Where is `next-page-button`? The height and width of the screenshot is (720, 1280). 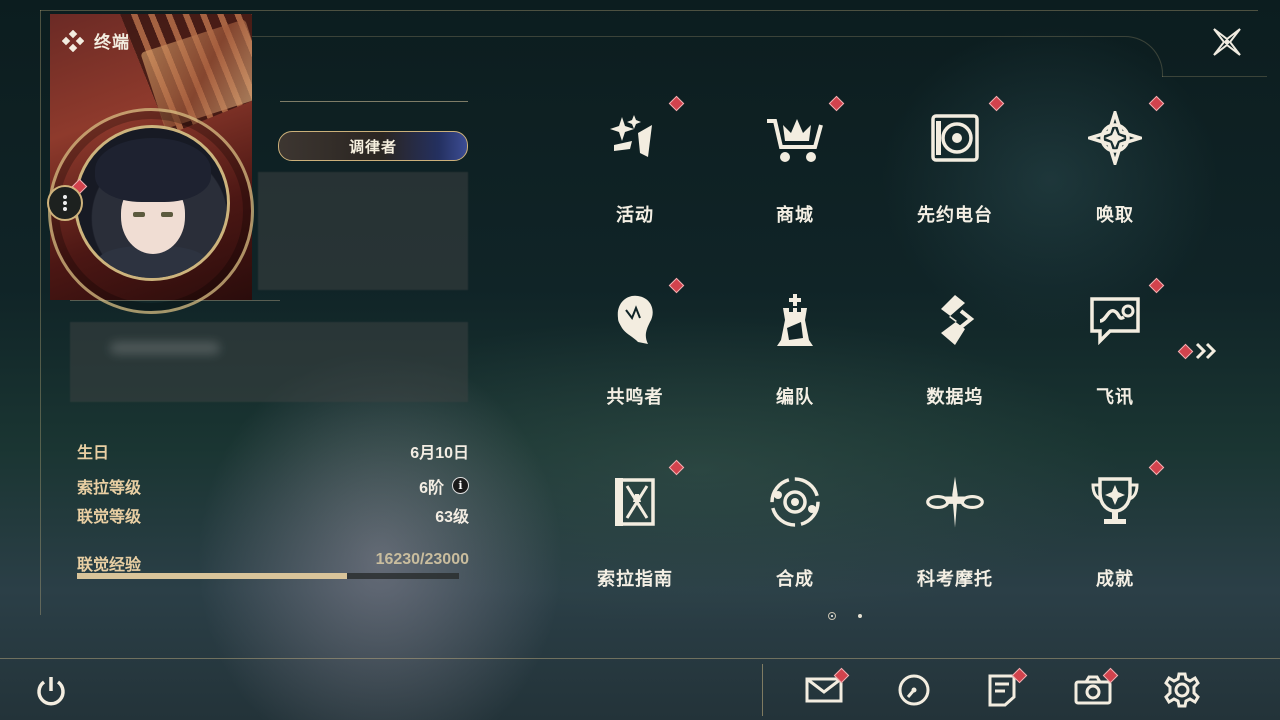
next-page-button is located at coordinates (1199, 351).